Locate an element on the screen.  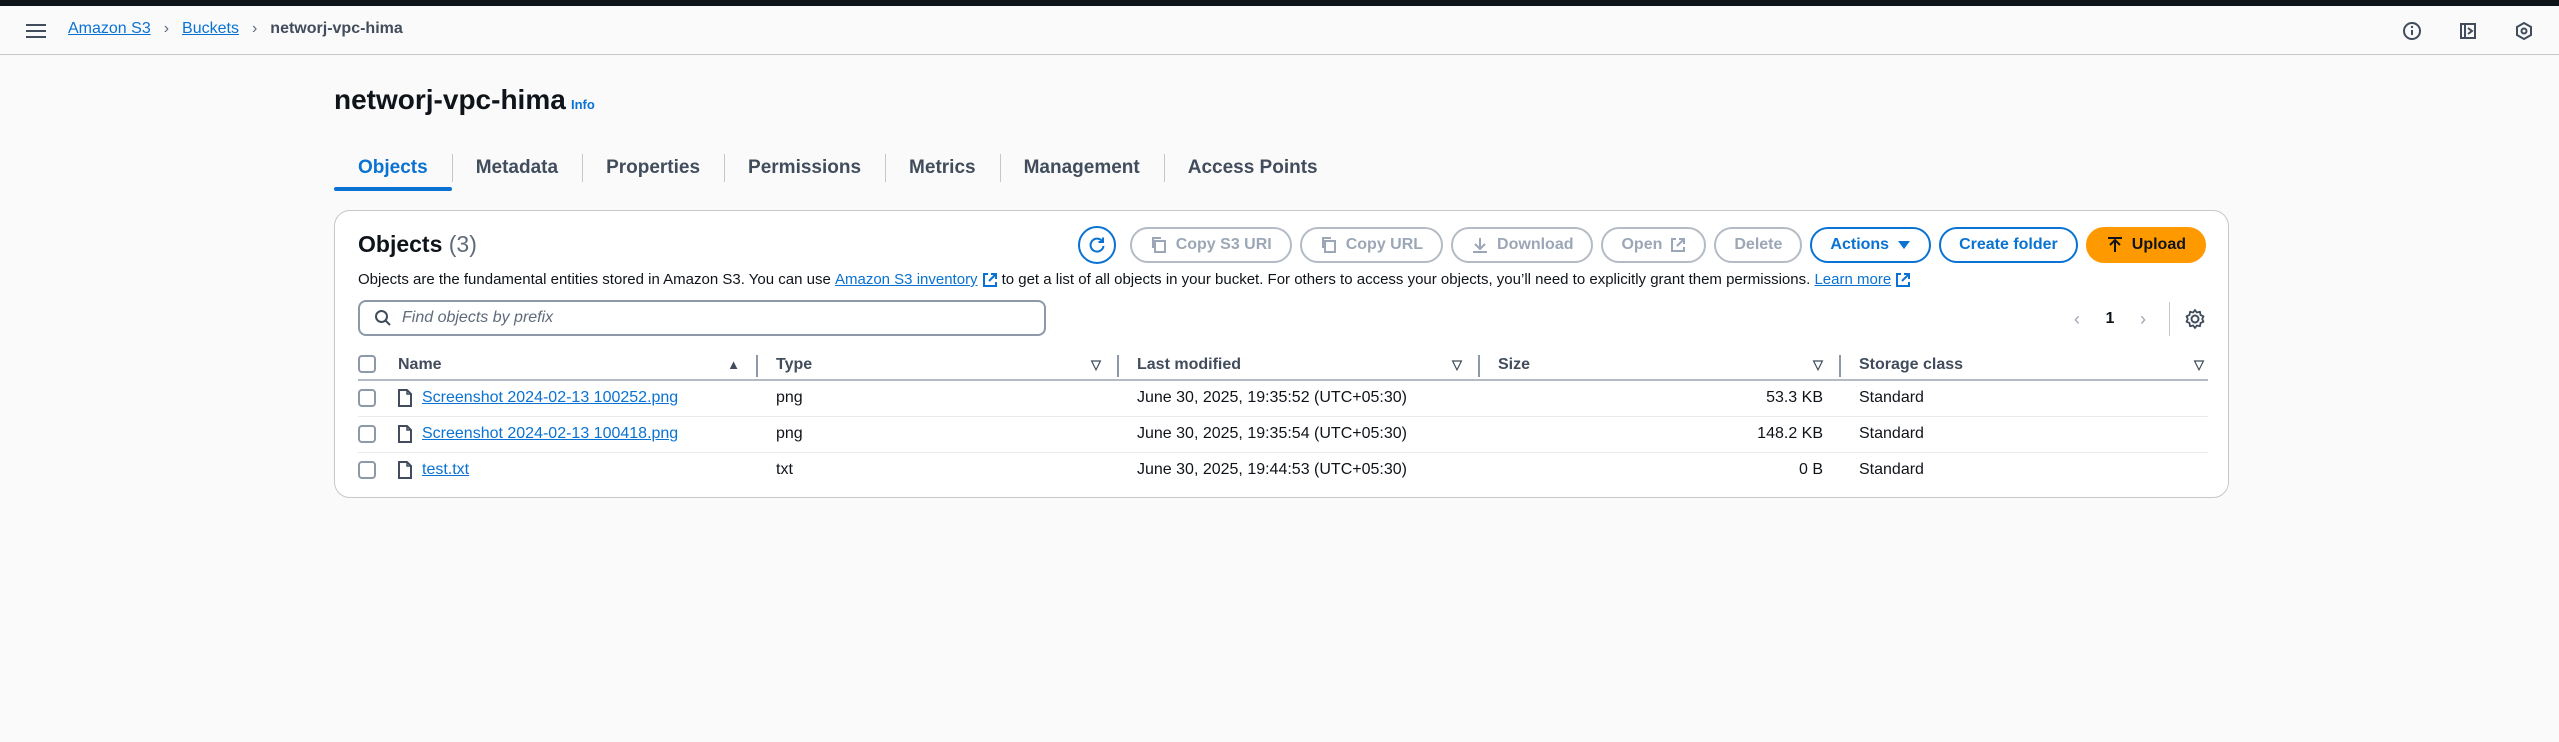
open-button: Open is located at coordinates (1654, 245).